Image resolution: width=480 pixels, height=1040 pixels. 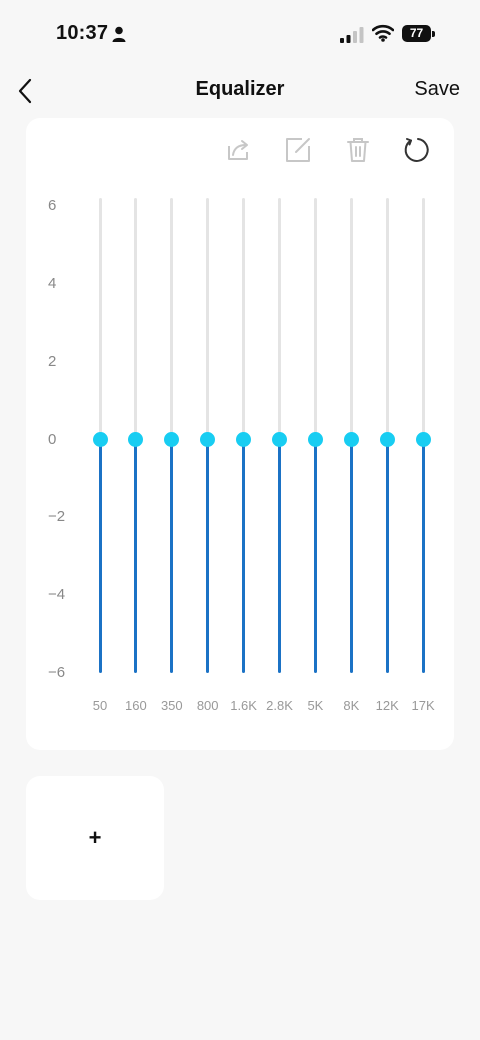 I want to click on battery-tip, so click(x=433, y=34).